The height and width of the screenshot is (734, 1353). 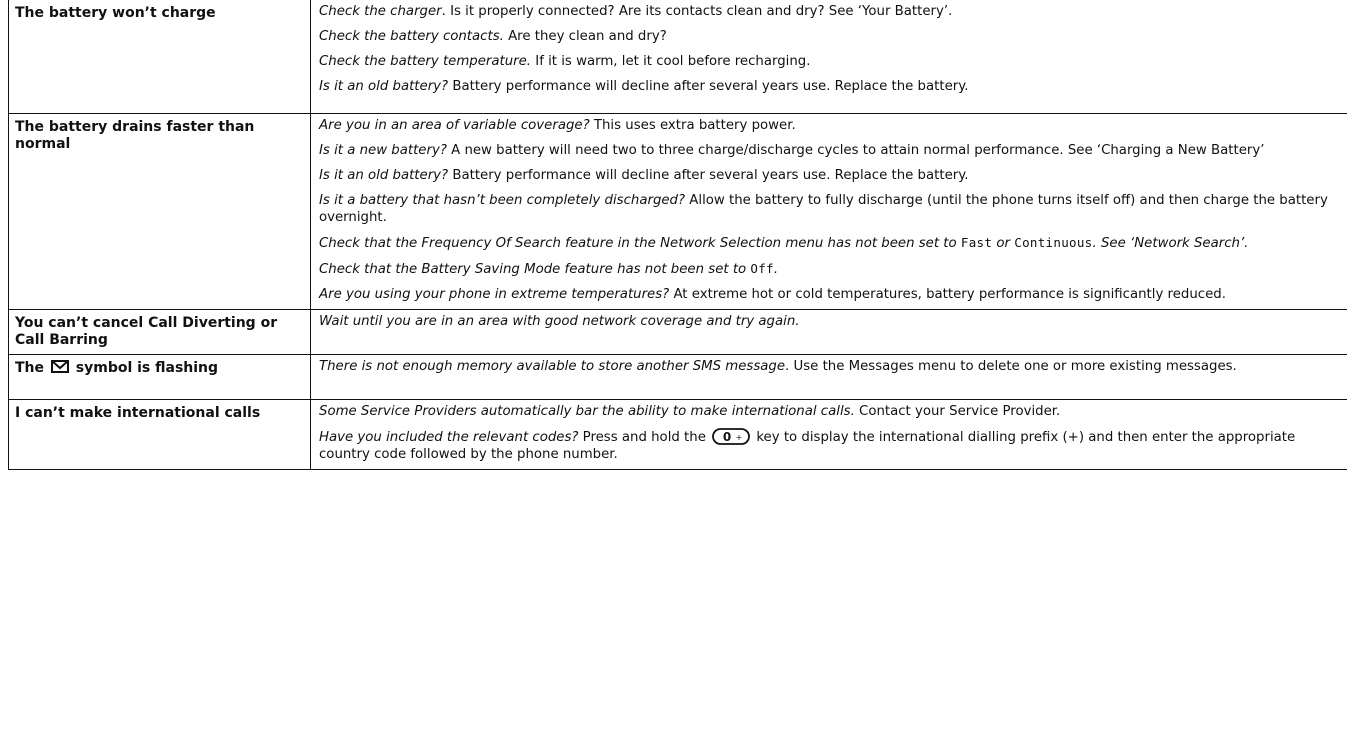 What do you see at coordinates (59, 366) in the screenshot?
I see `envelope-icon` at bounding box center [59, 366].